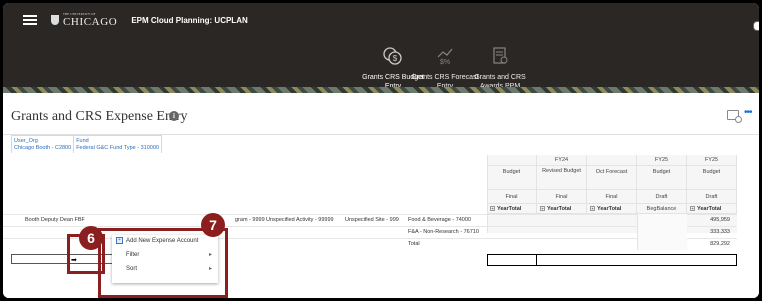 Image resolution: width=762 pixels, height=301 pixels. Describe the element at coordinates (162, 241) in the screenshot. I see `menu-add-expense-account-label: Add New Expense Account` at that location.